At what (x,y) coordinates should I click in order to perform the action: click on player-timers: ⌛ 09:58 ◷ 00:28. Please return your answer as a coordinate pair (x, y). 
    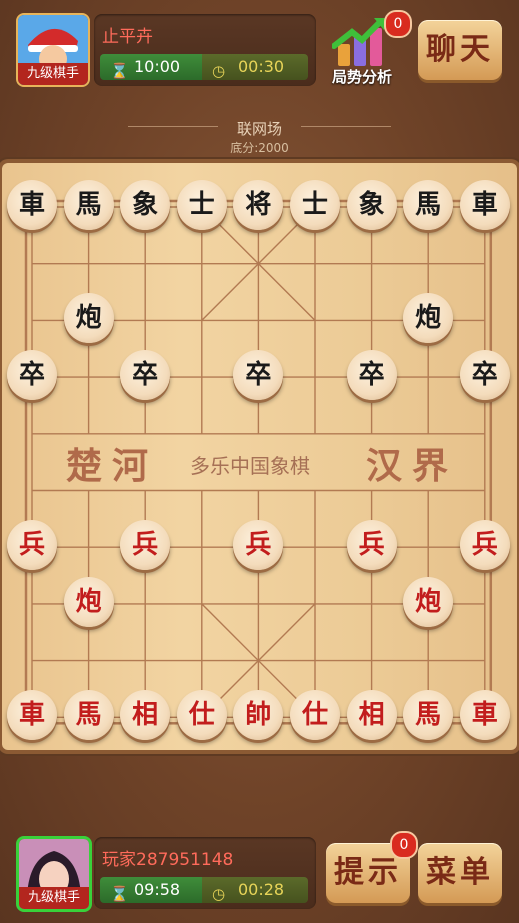
    Looking at the image, I should click on (204, 890).